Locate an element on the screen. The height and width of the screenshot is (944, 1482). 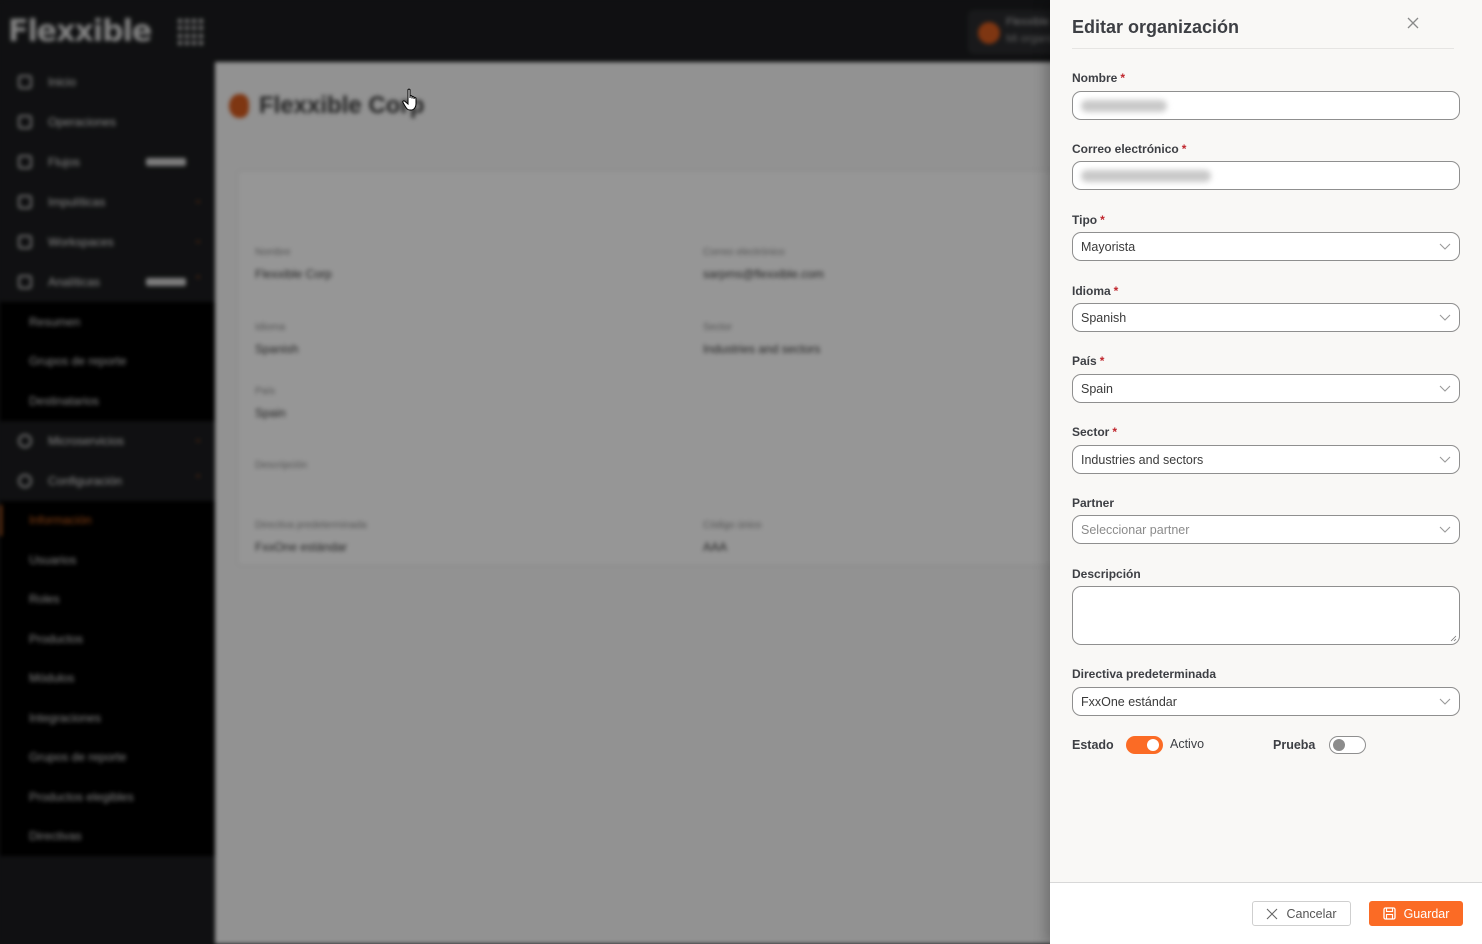
save-button: Guardar is located at coordinates (1416, 913).